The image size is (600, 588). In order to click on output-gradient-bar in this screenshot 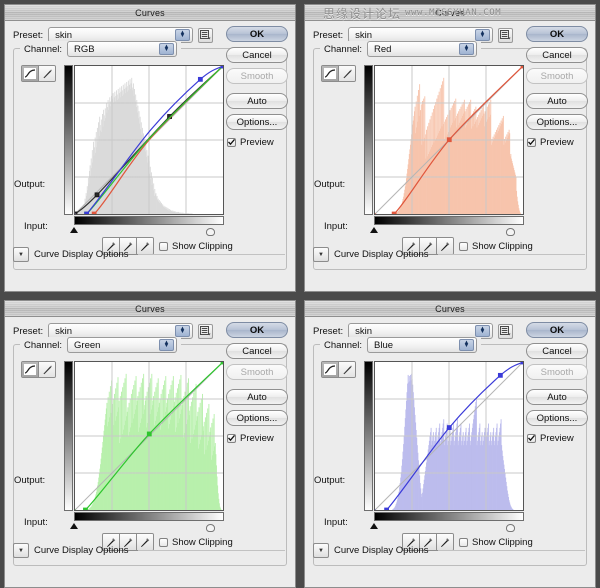, I will do `click(68, 436)`.